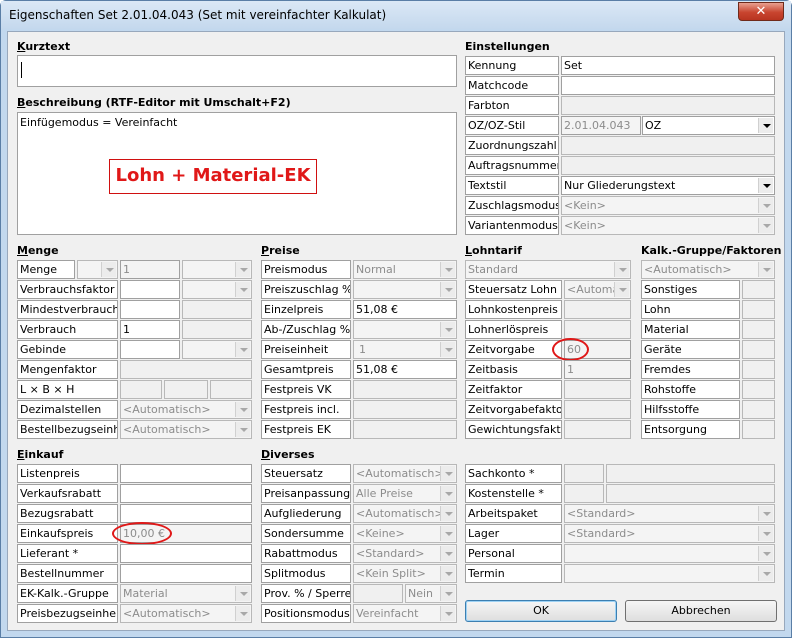 This screenshot has width=792, height=638. What do you see at coordinates (541, 611) in the screenshot?
I see `ok-button: OK` at bounding box center [541, 611].